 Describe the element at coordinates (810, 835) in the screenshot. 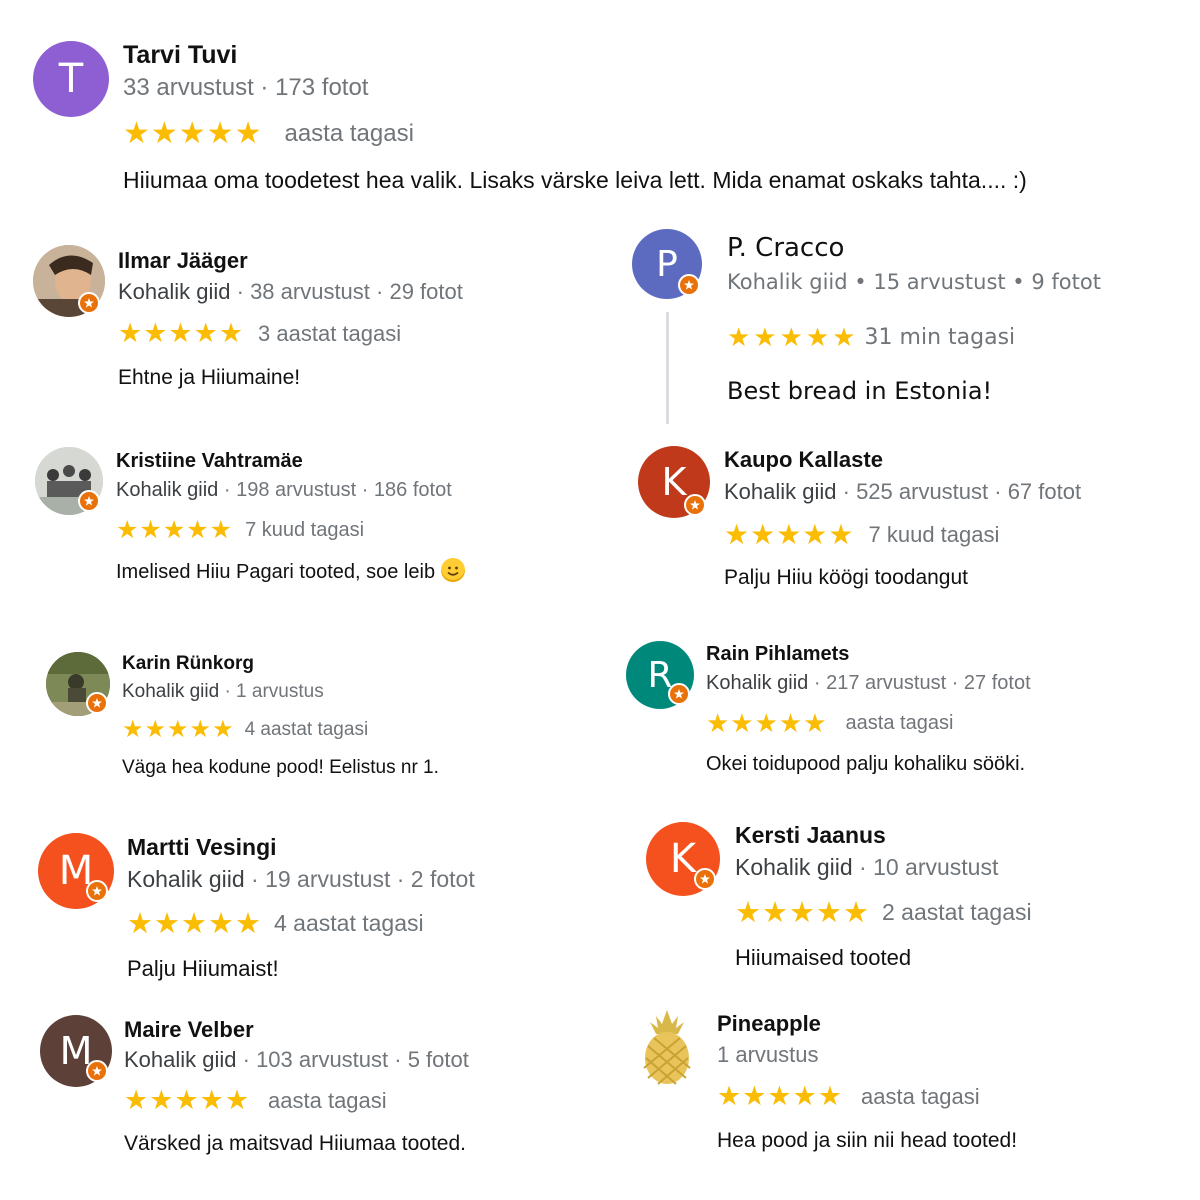

I see `reviewer-name: Kersti Jaanus` at that location.